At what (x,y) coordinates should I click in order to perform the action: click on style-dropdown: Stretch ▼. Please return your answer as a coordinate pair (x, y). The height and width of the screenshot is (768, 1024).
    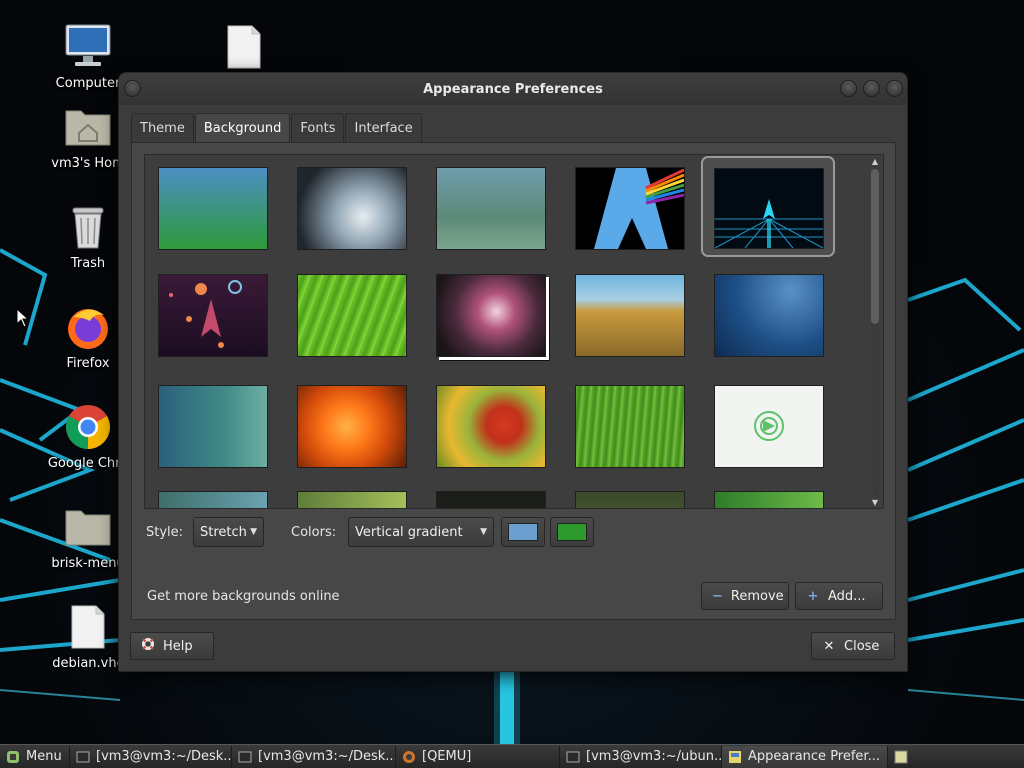
    Looking at the image, I should click on (228, 532).